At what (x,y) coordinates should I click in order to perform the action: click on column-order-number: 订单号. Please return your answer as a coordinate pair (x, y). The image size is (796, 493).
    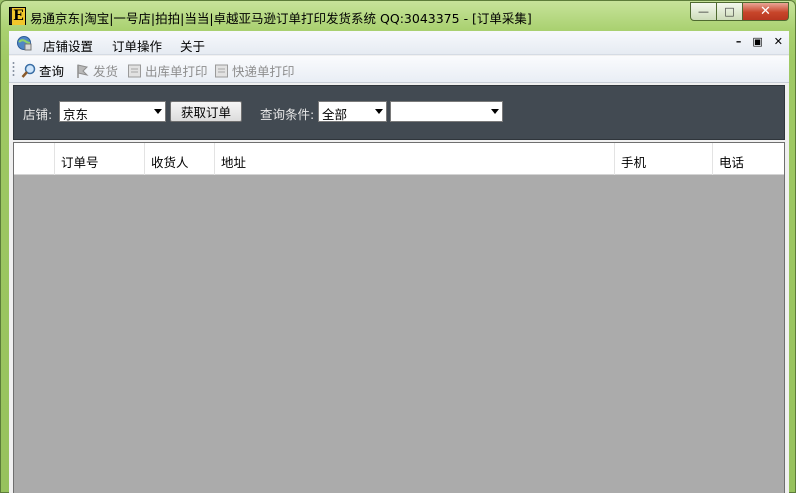
    Looking at the image, I should click on (100, 159).